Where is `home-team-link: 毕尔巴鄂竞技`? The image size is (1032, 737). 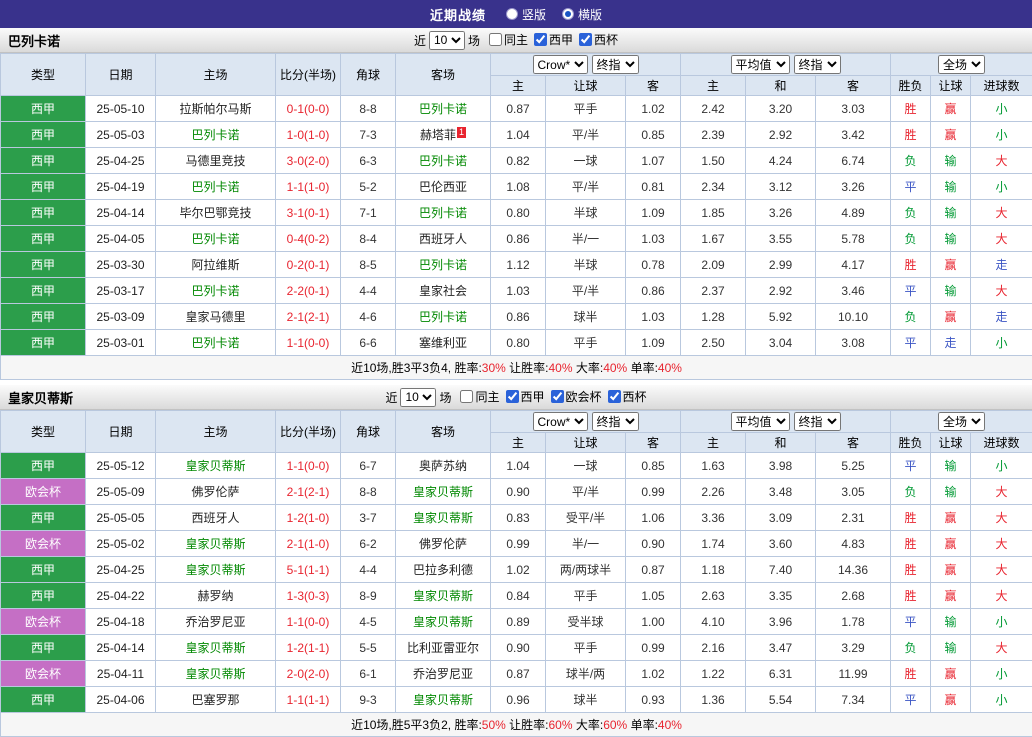 home-team-link: 毕尔巴鄂竞技 is located at coordinates (216, 213).